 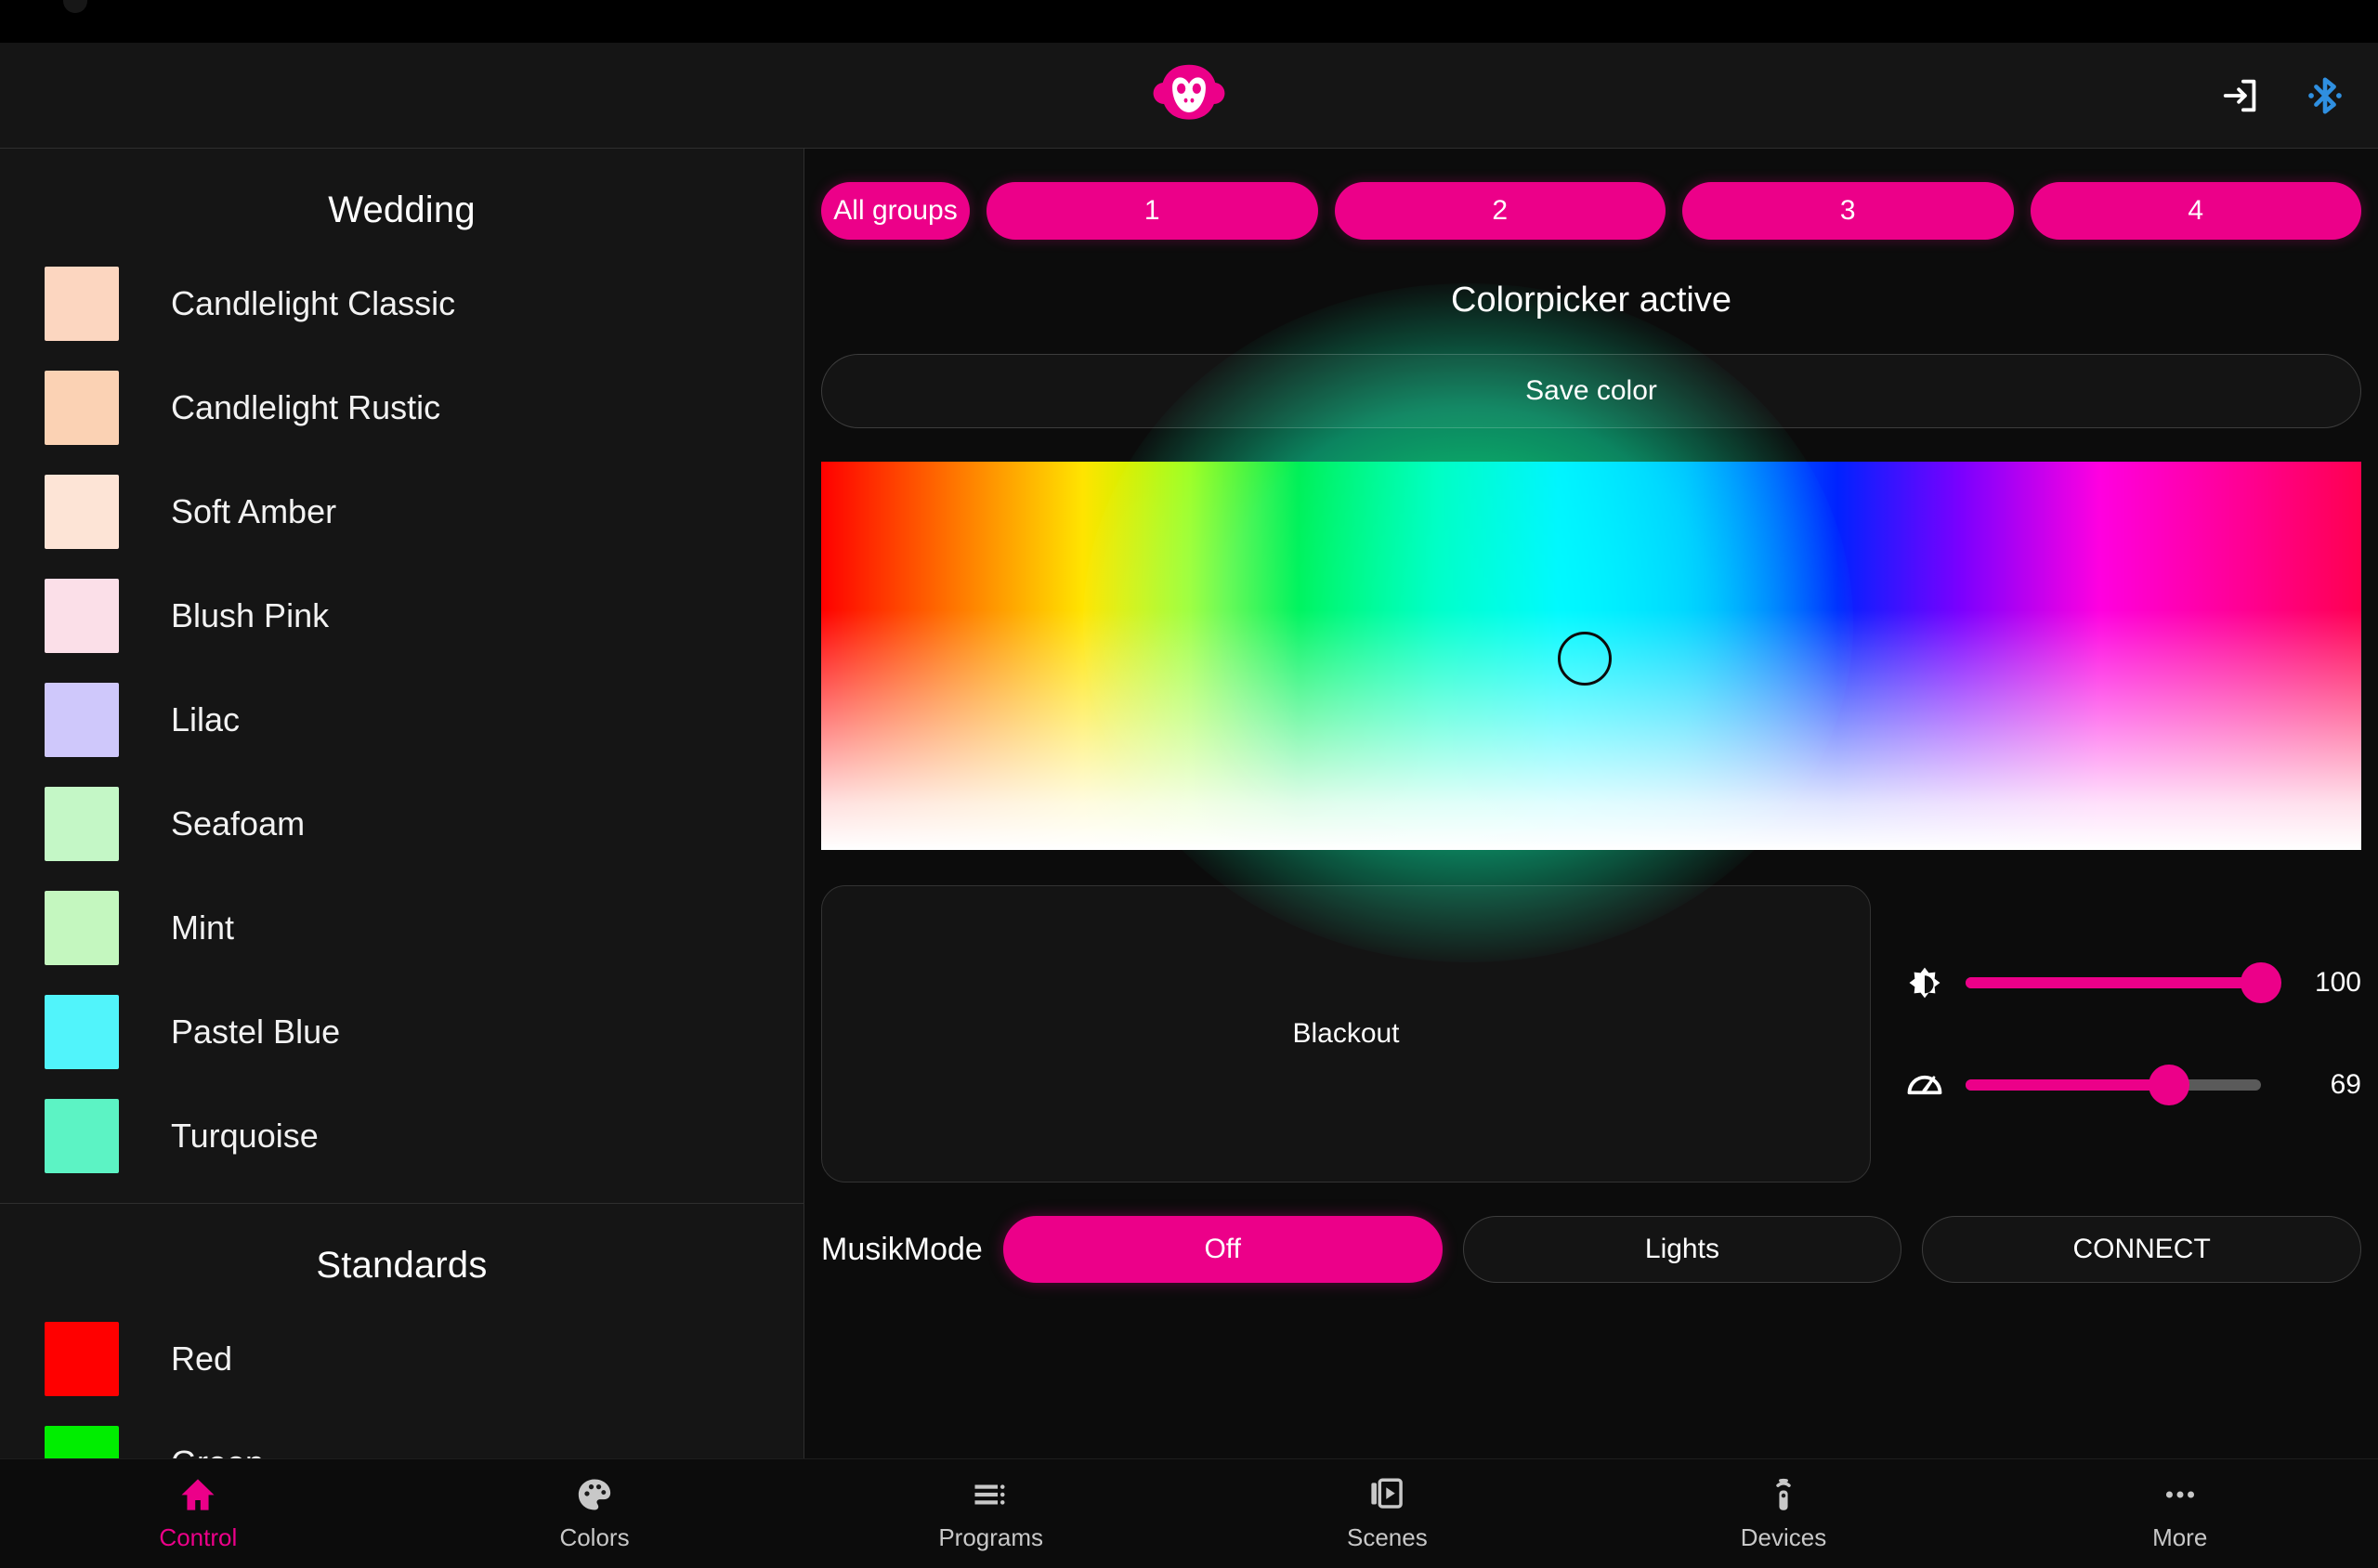 I want to click on brightness-icon, so click(x=1924, y=983).